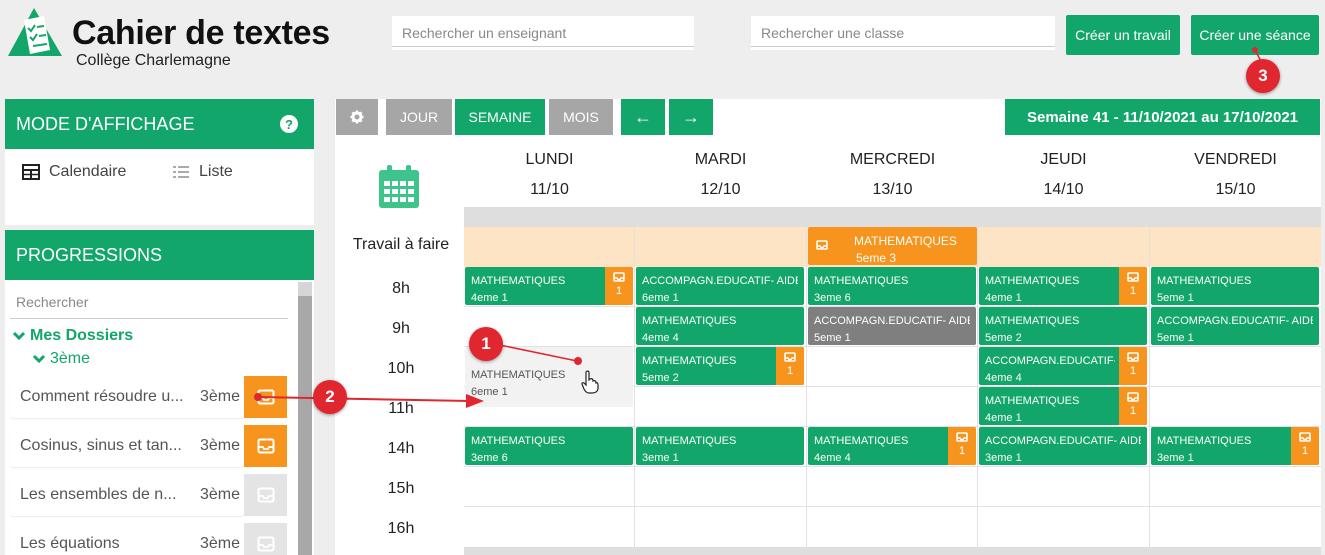  Describe the element at coordinates (892, 506) in the screenshot. I see `grid-row-line` at that location.